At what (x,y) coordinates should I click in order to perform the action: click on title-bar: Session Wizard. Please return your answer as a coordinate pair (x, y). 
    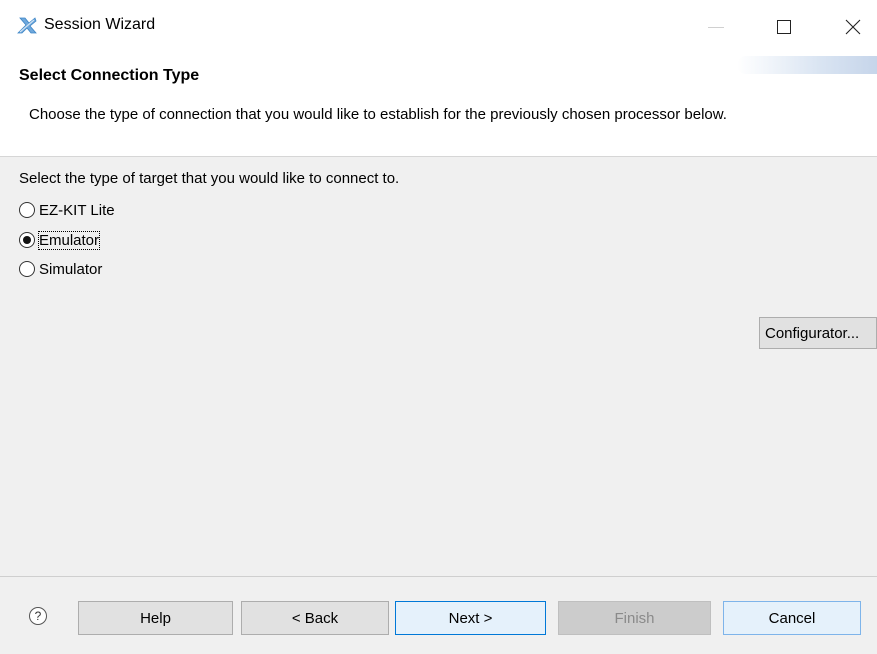
    Looking at the image, I should click on (438, 27).